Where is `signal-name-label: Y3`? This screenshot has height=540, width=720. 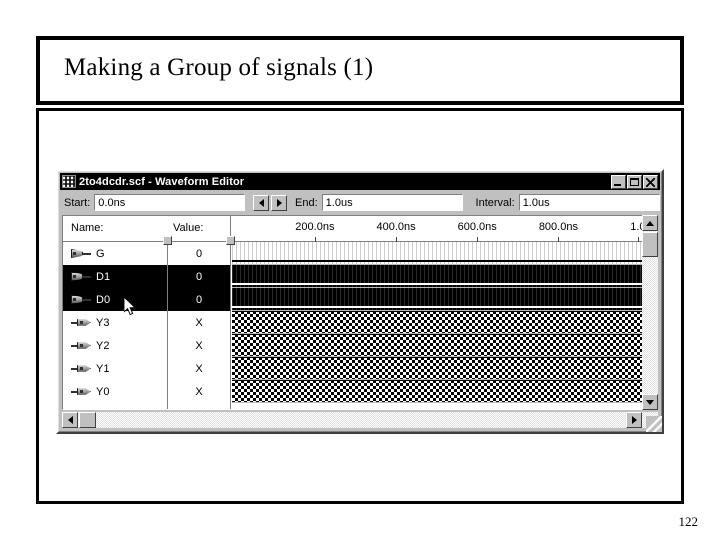 signal-name-label: Y3 is located at coordinates (103, 322).